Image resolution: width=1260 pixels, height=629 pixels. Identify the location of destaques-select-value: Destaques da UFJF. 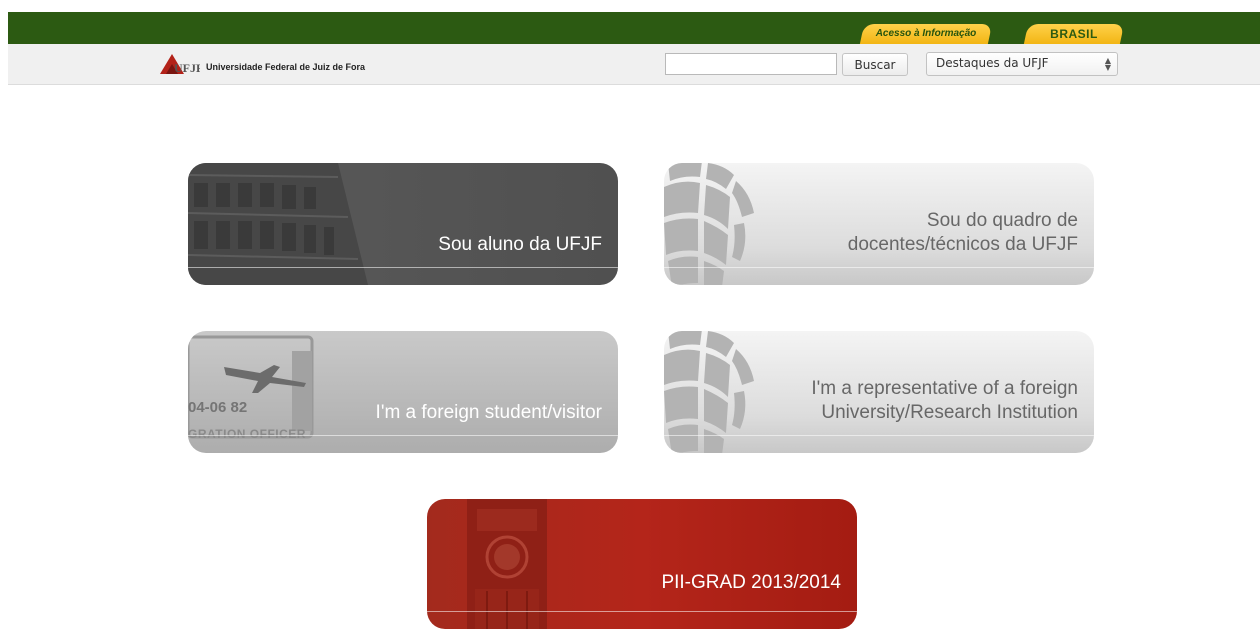
(992, 63).